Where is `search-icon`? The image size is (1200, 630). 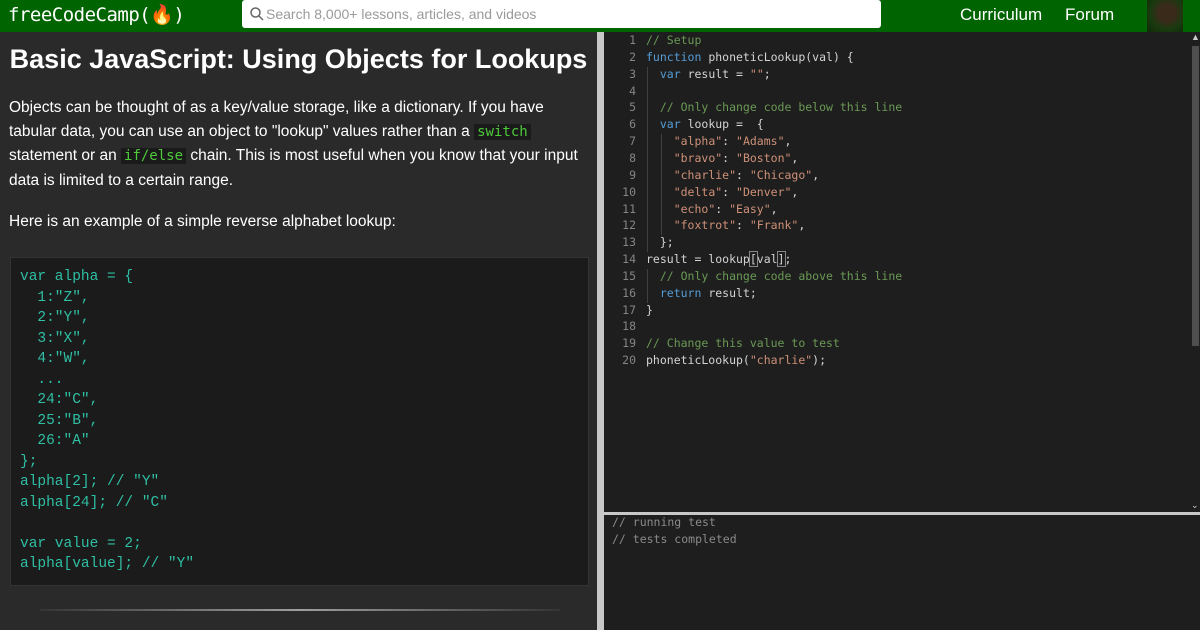
search-icon is located at coordinates (257, 14).